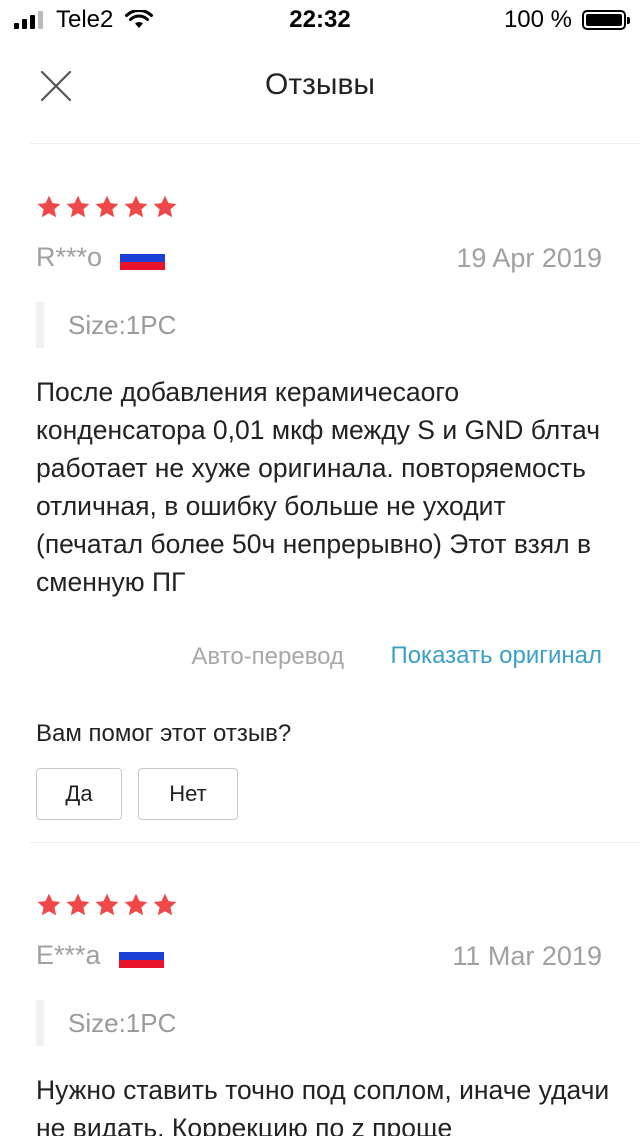 The image size is (640, 1136). What do you see at coordinates (320, 84) in the screenshot?
I see `page-title: Отзывы` at bounding box center [320, 84].